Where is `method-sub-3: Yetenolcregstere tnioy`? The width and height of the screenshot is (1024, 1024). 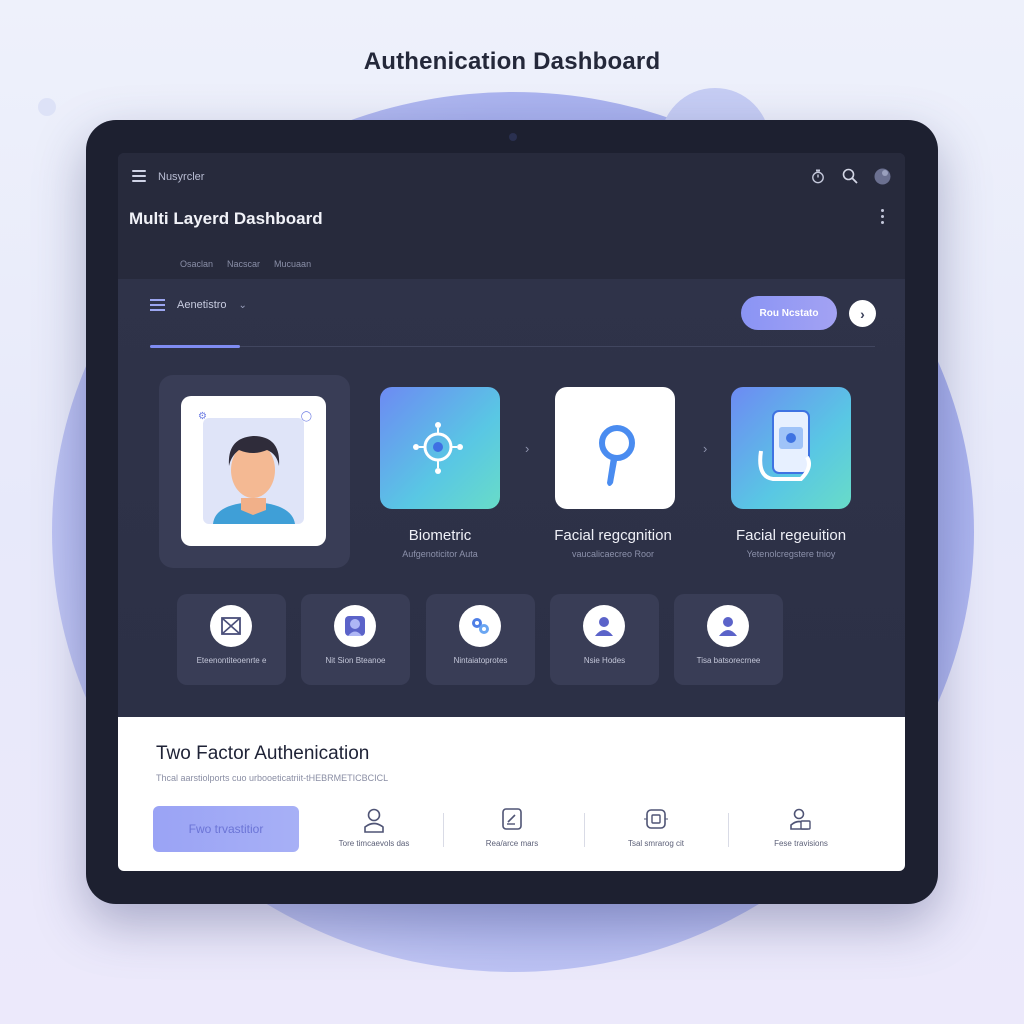
method-sub-3: Yetenolcregstere tnioy is located at coordinates (791, 554).